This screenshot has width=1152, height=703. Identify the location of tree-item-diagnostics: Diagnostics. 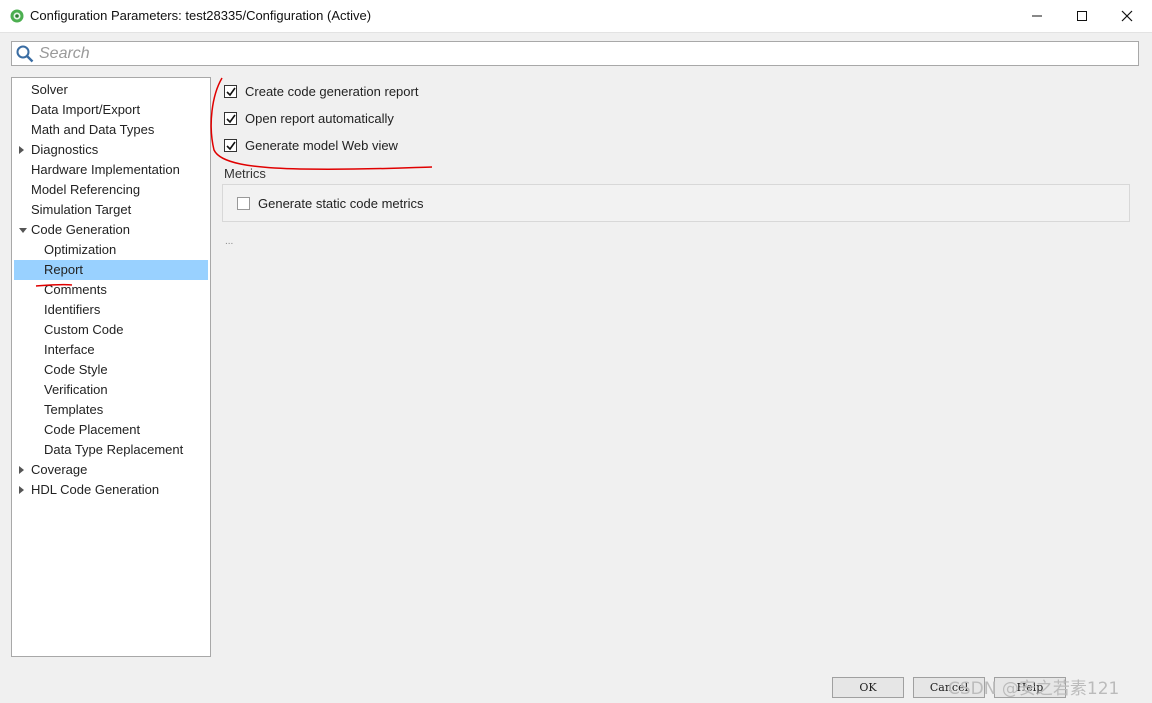
(111, 150).